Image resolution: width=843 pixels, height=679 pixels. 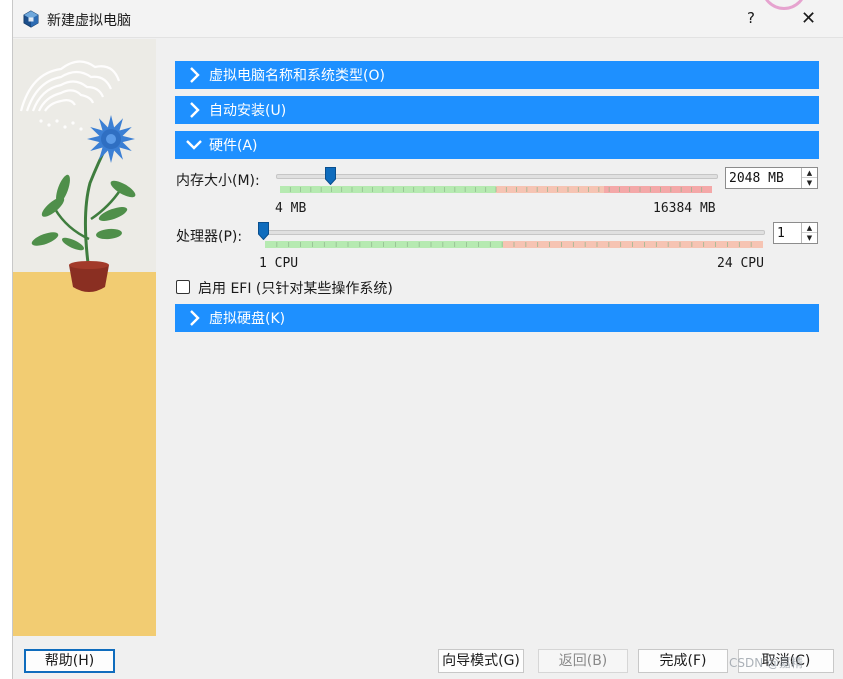 I want to click on window-title: 新建虚拟电脑, so click(x=89, y=21).